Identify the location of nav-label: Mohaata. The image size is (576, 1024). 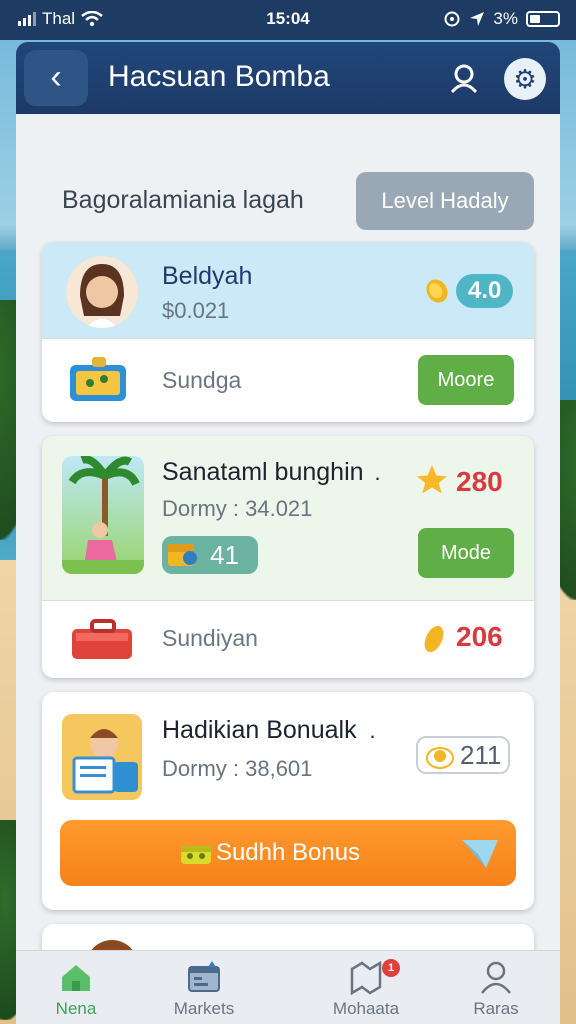
(366, 1008).